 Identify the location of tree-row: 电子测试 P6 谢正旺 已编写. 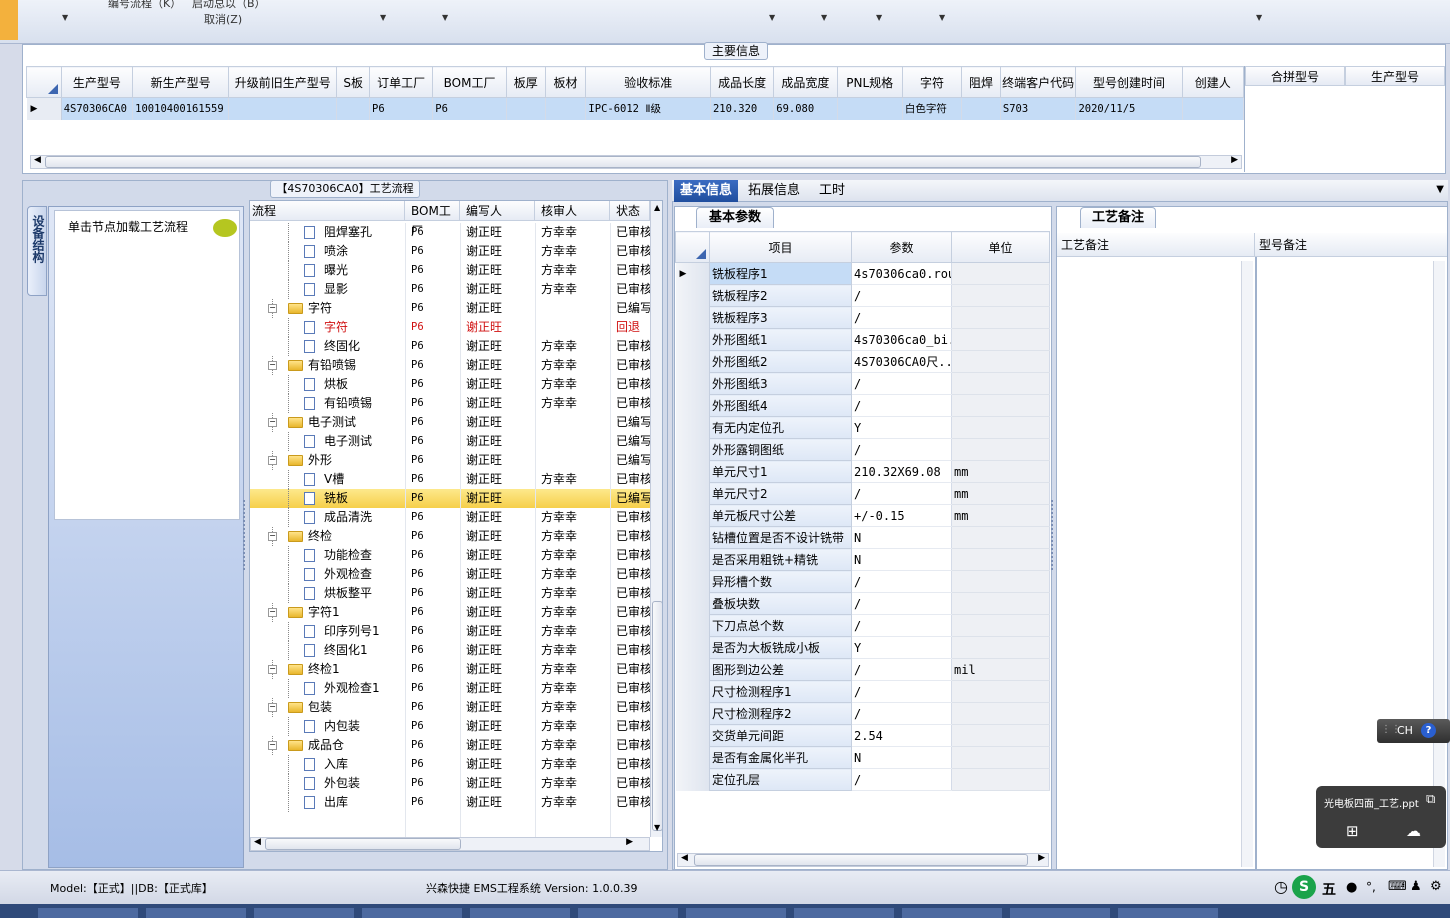
(450, 441).